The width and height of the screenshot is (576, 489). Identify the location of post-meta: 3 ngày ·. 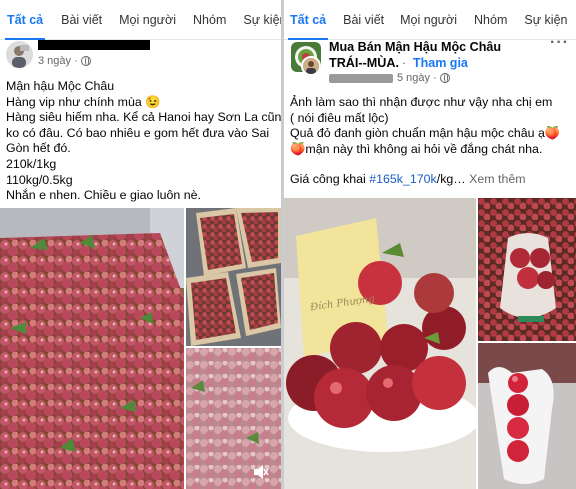
(64, 61).